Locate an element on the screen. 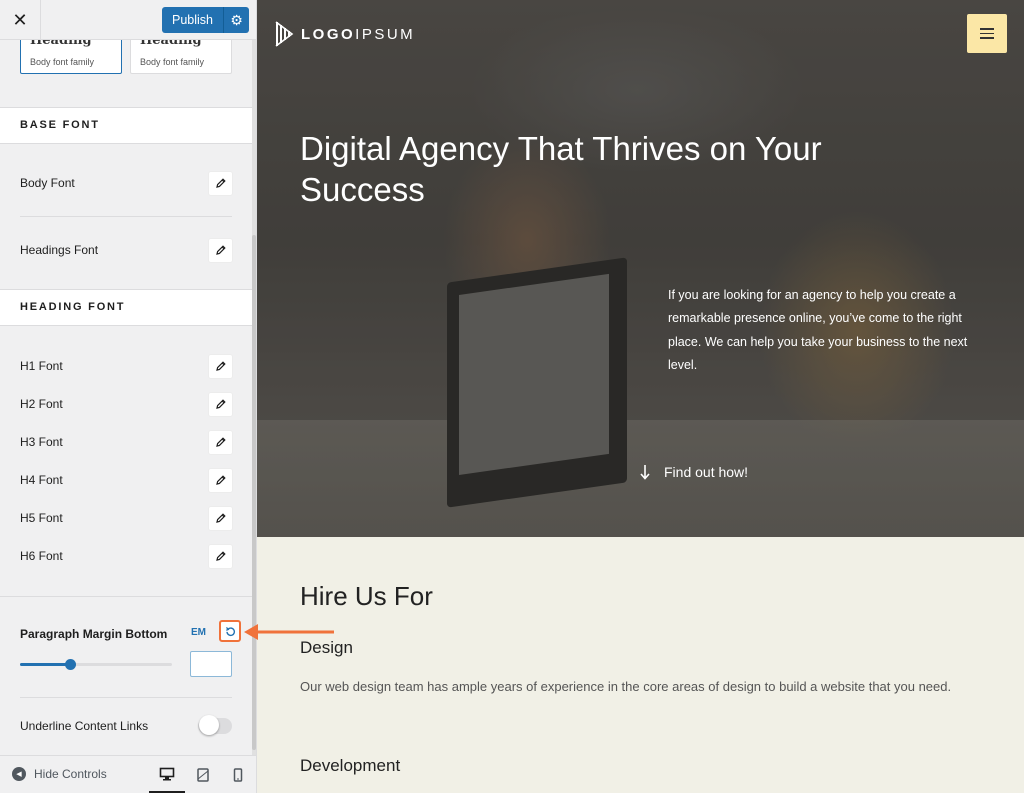  edit-body-font-button is located at coordinates (220, 183).